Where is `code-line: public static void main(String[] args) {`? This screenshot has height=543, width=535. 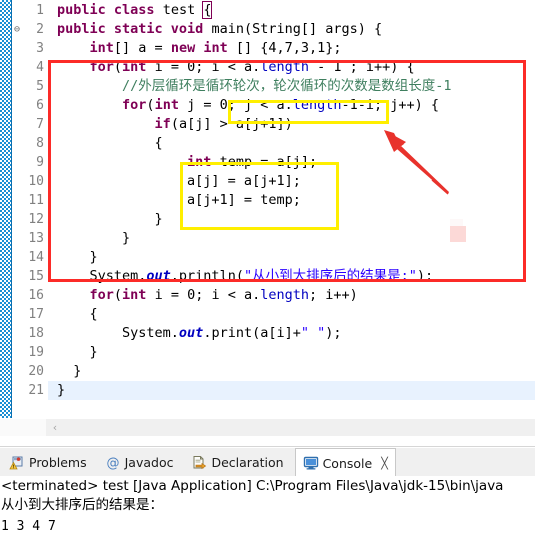
code-line: public static void main(String[] args) { is located at coordinates (291, 29).